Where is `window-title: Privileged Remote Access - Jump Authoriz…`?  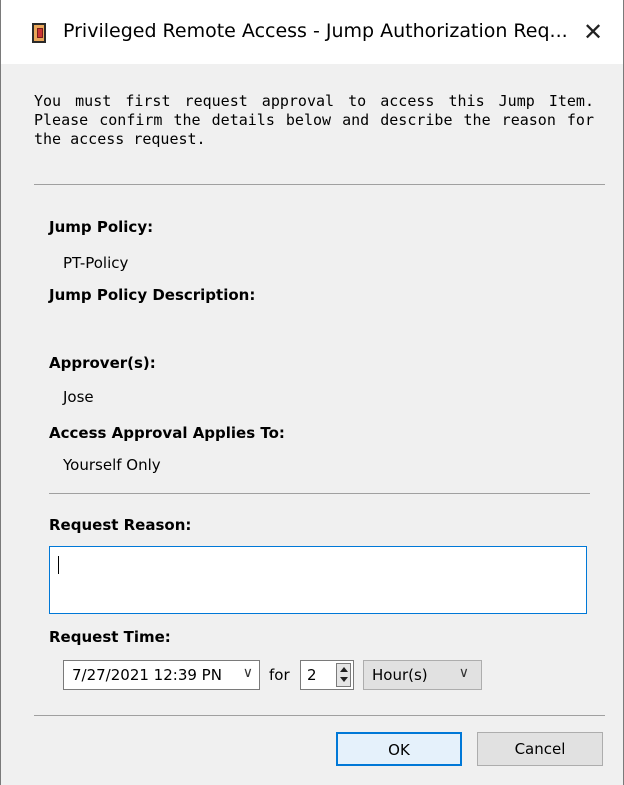
window-title: Privileged Remote Access - Jump Authoriz… is located at coordinates (315, 31).